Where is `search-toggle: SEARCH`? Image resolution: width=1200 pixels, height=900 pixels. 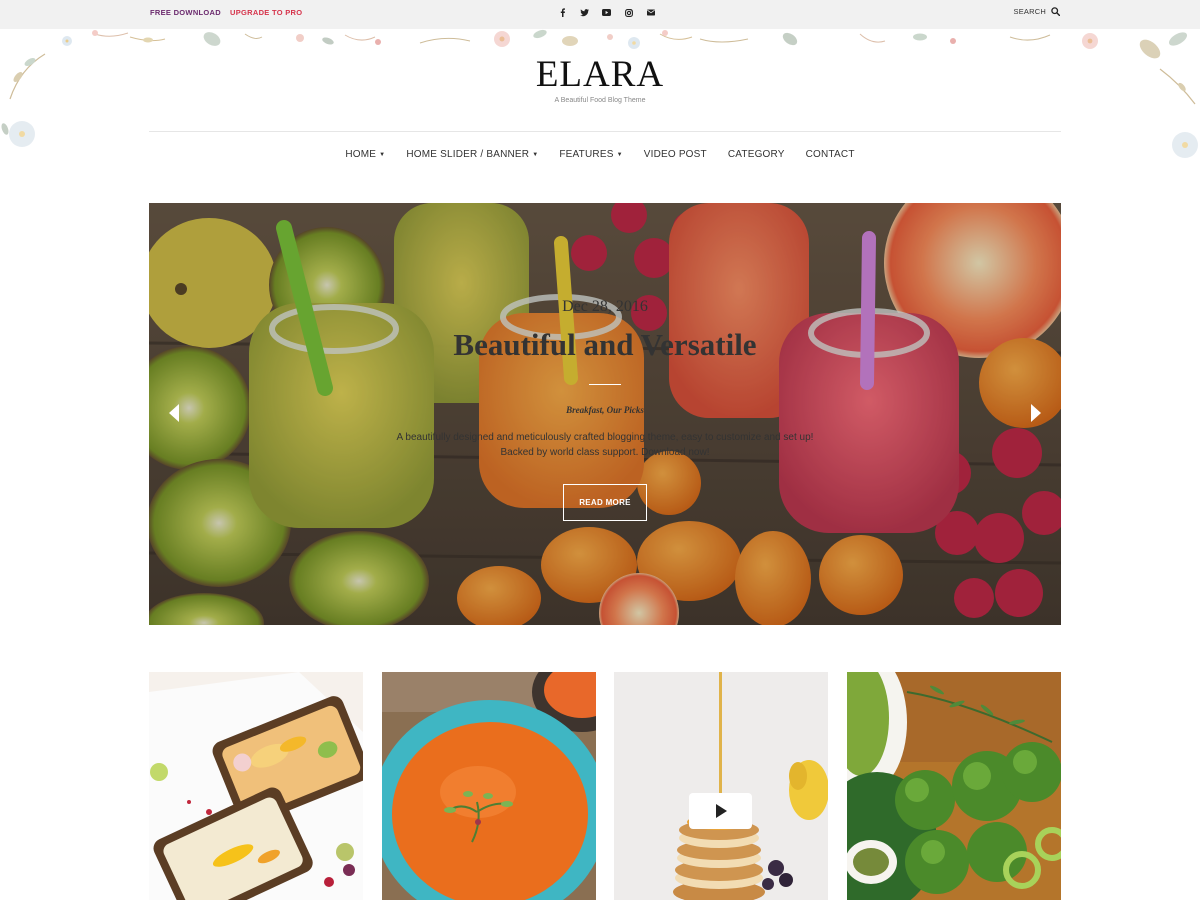 search-toggle: SEARCH is located at coordinates (1037, 11).